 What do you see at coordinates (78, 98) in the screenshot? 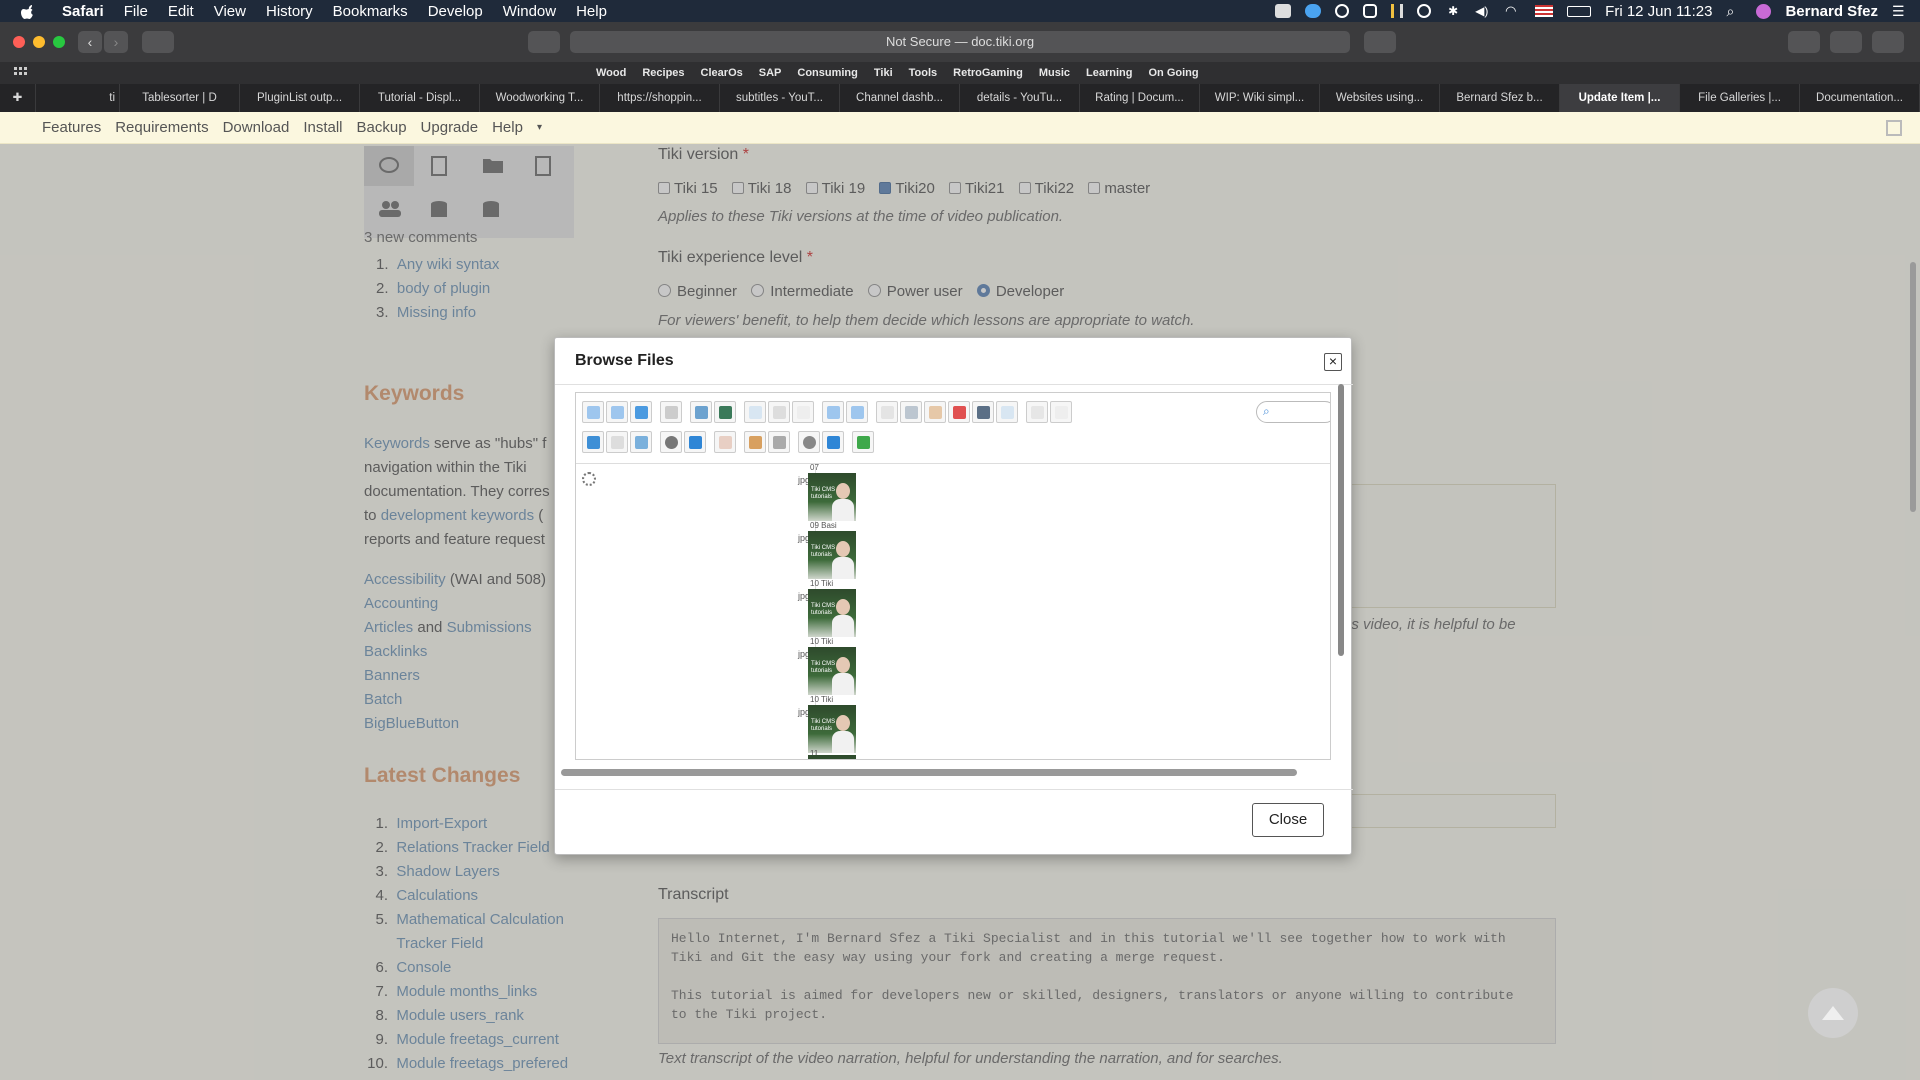
I see `tab: ti` at bounding box center [78, 98].